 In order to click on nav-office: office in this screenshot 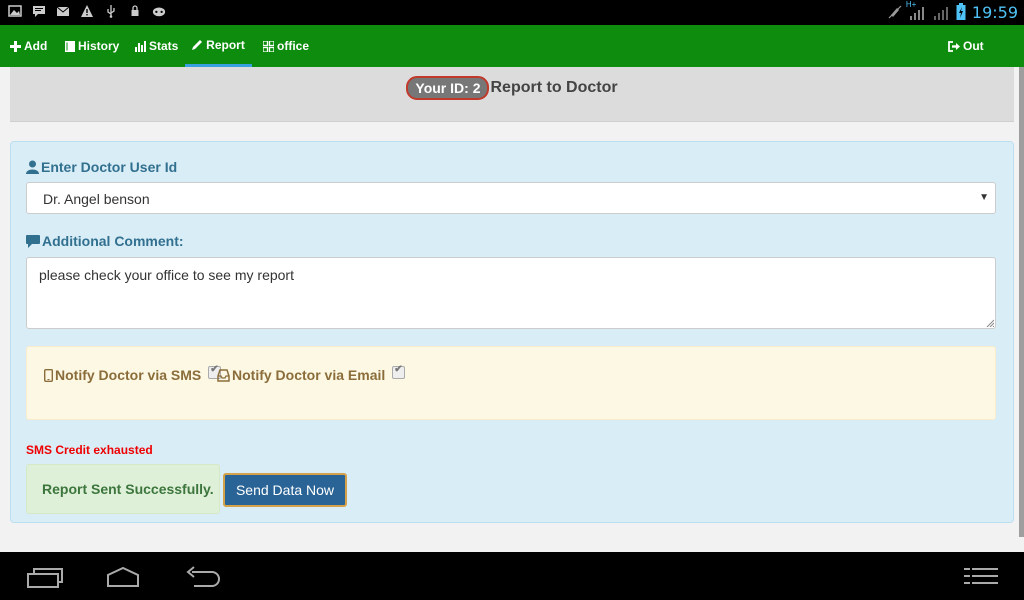, I will do `click(286, 46)`.